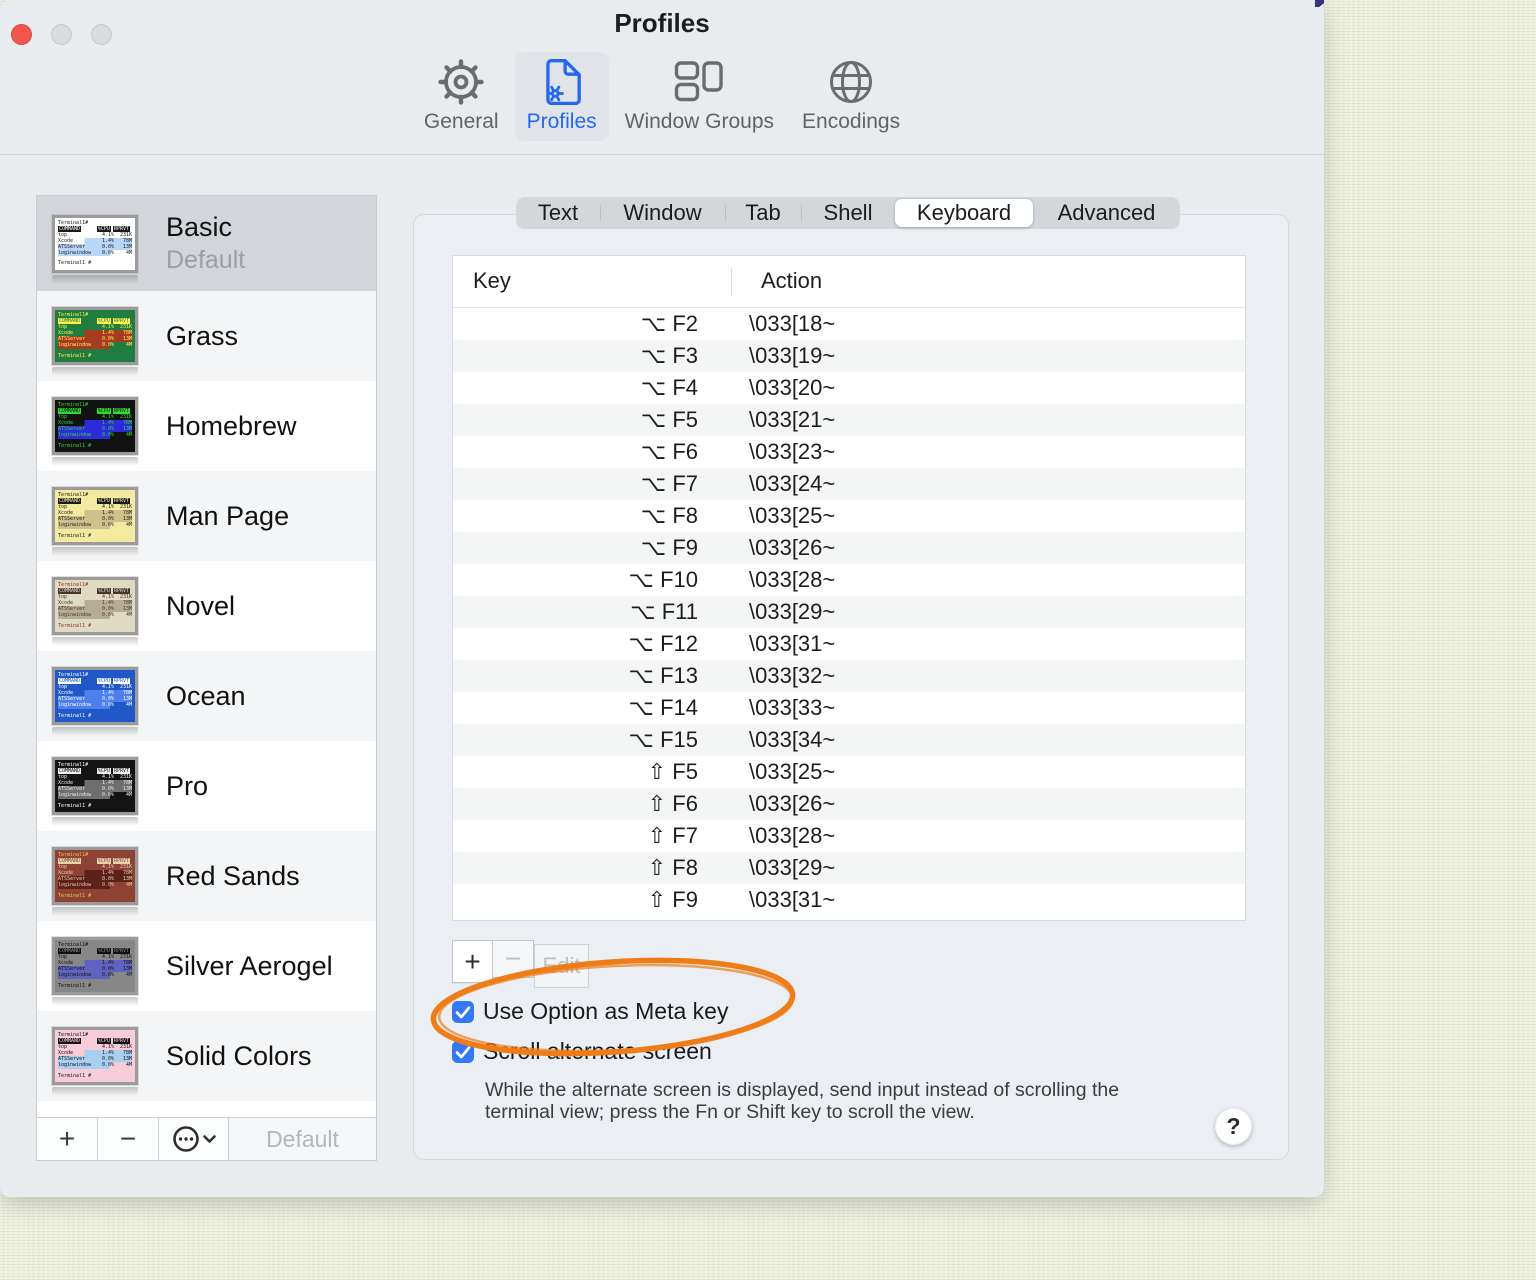 This screenshot has width=1536, height=1280. Describe the element at coordinates (202, 335) in the screenshot. I see `profile-name: Grass` at that location.